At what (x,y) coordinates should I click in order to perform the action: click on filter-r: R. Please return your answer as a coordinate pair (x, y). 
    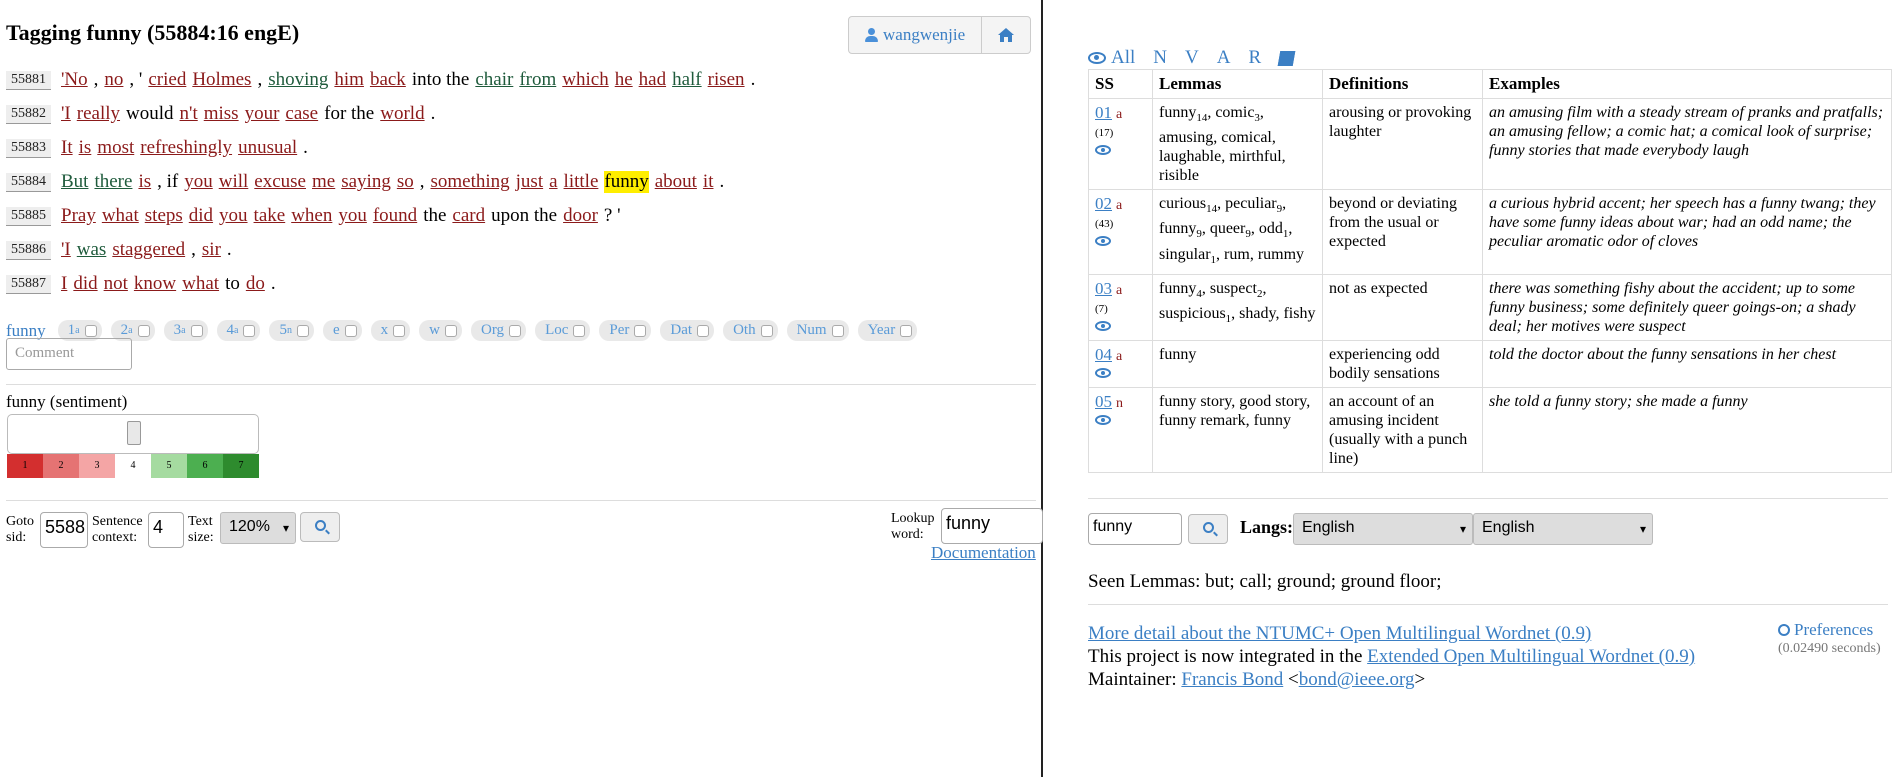
    Looking at the image, I should click on (1254, 58).